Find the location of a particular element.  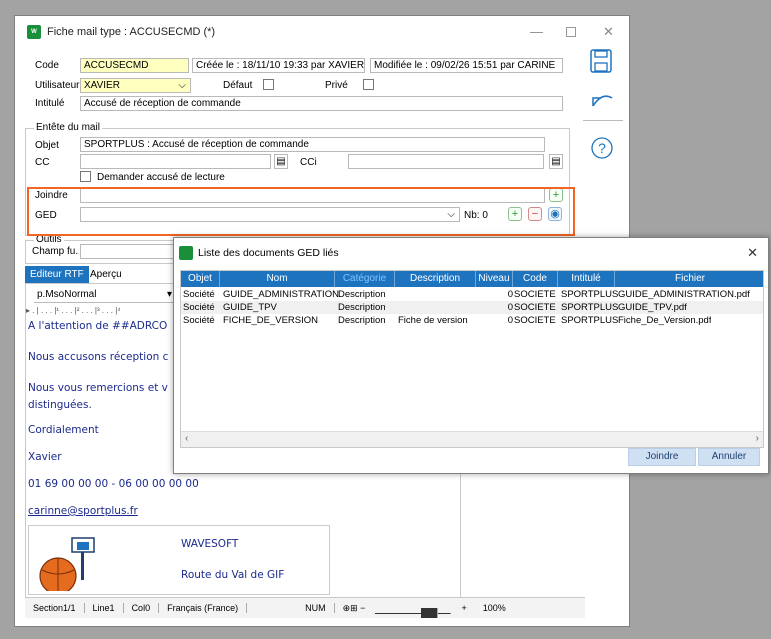

cc-field is located at coordinates (175, 161).